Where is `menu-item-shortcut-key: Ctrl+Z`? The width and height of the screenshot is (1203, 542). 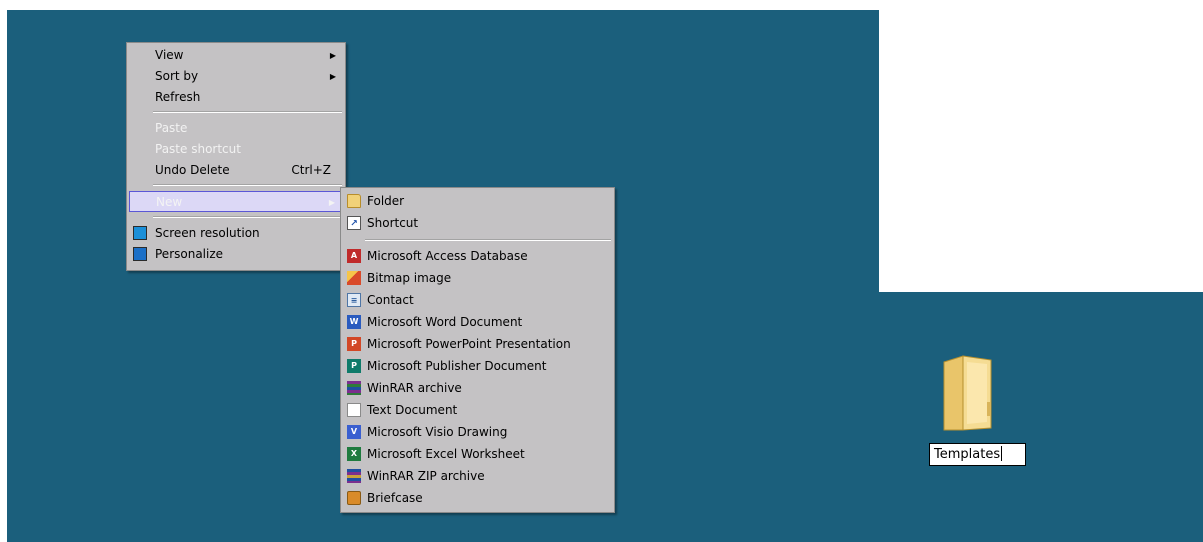
menu-item-shortcut-key: Ctrl+Z is located at coordinates (311, 170).